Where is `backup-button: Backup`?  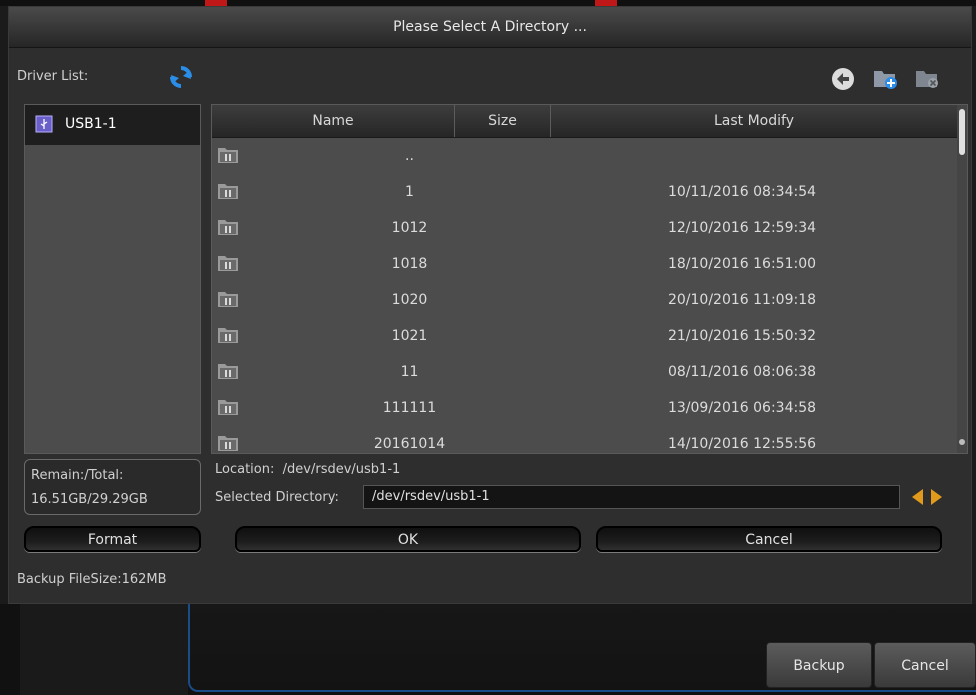 backup-button: Backup is located at coordinates (819, 665).